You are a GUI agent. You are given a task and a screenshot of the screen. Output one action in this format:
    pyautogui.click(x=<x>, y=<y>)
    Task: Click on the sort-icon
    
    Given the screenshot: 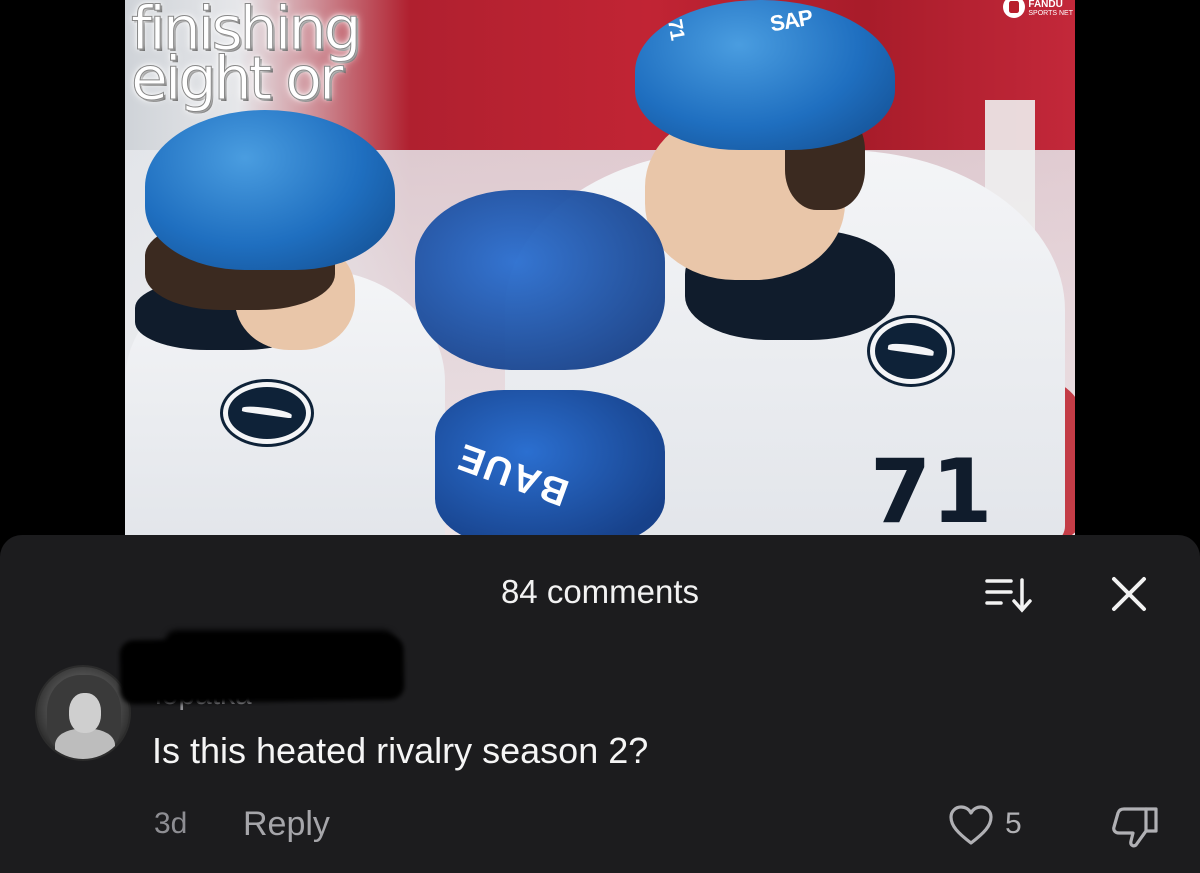 What is the action you would take?
    pyautogui.click(x=1008, y=595)
    